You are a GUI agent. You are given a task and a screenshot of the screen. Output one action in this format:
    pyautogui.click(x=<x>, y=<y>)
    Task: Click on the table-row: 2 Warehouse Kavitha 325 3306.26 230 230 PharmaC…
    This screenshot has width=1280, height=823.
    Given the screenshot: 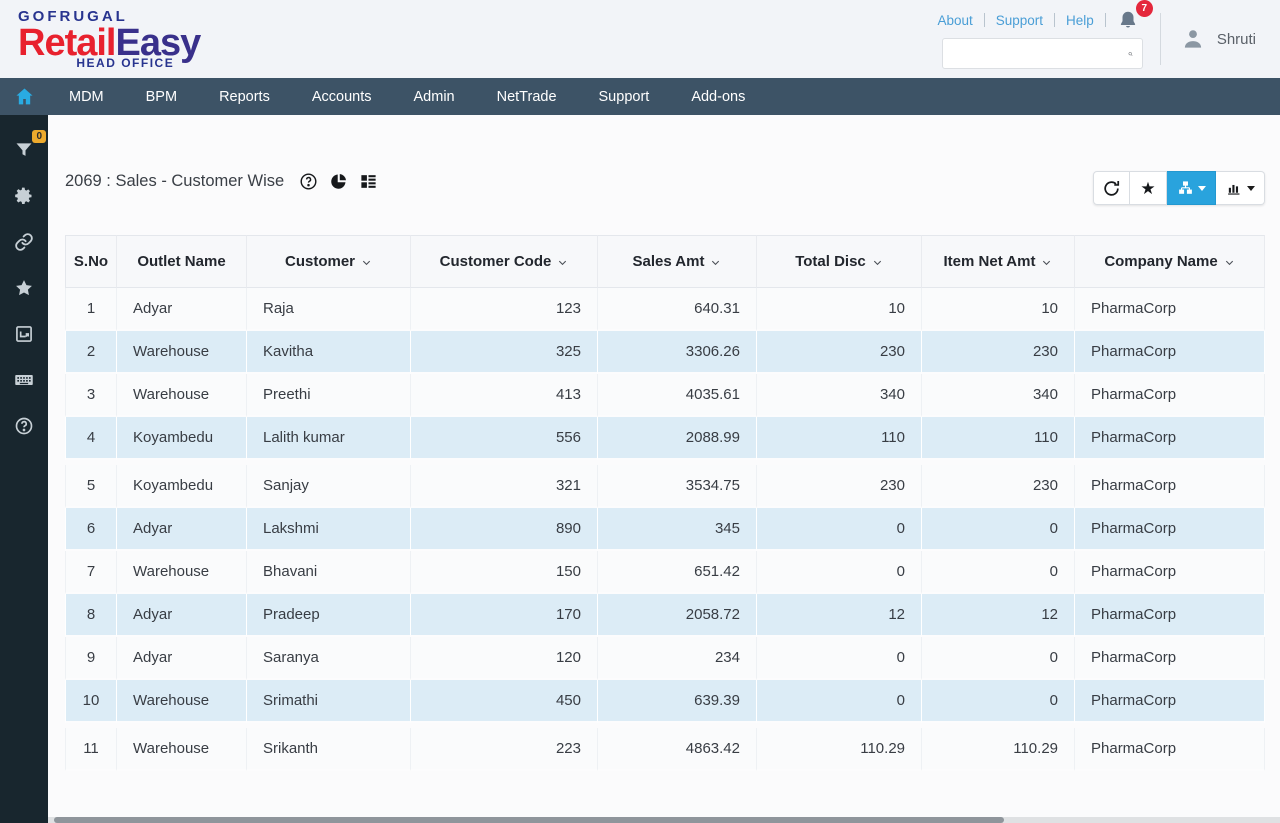 What is the action you would take?
    pyautogui.click(x=665, y=352)
    